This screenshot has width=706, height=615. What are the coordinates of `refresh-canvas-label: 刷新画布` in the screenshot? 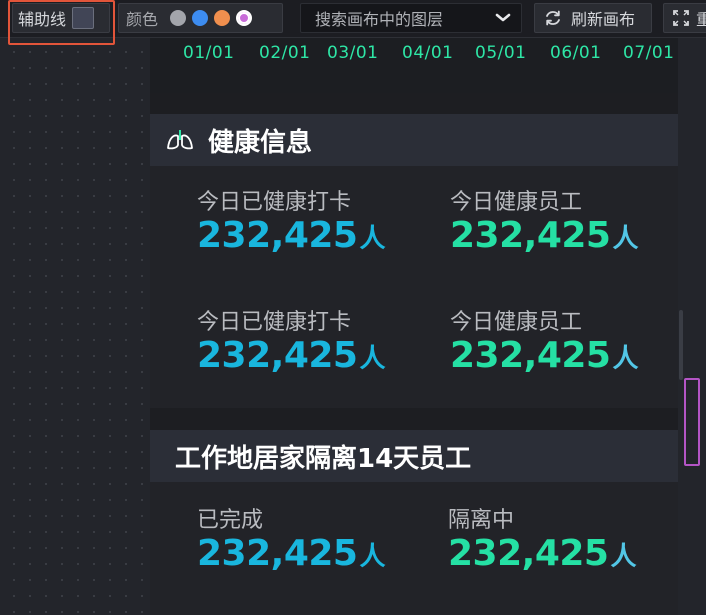 It's located at (603, 19).